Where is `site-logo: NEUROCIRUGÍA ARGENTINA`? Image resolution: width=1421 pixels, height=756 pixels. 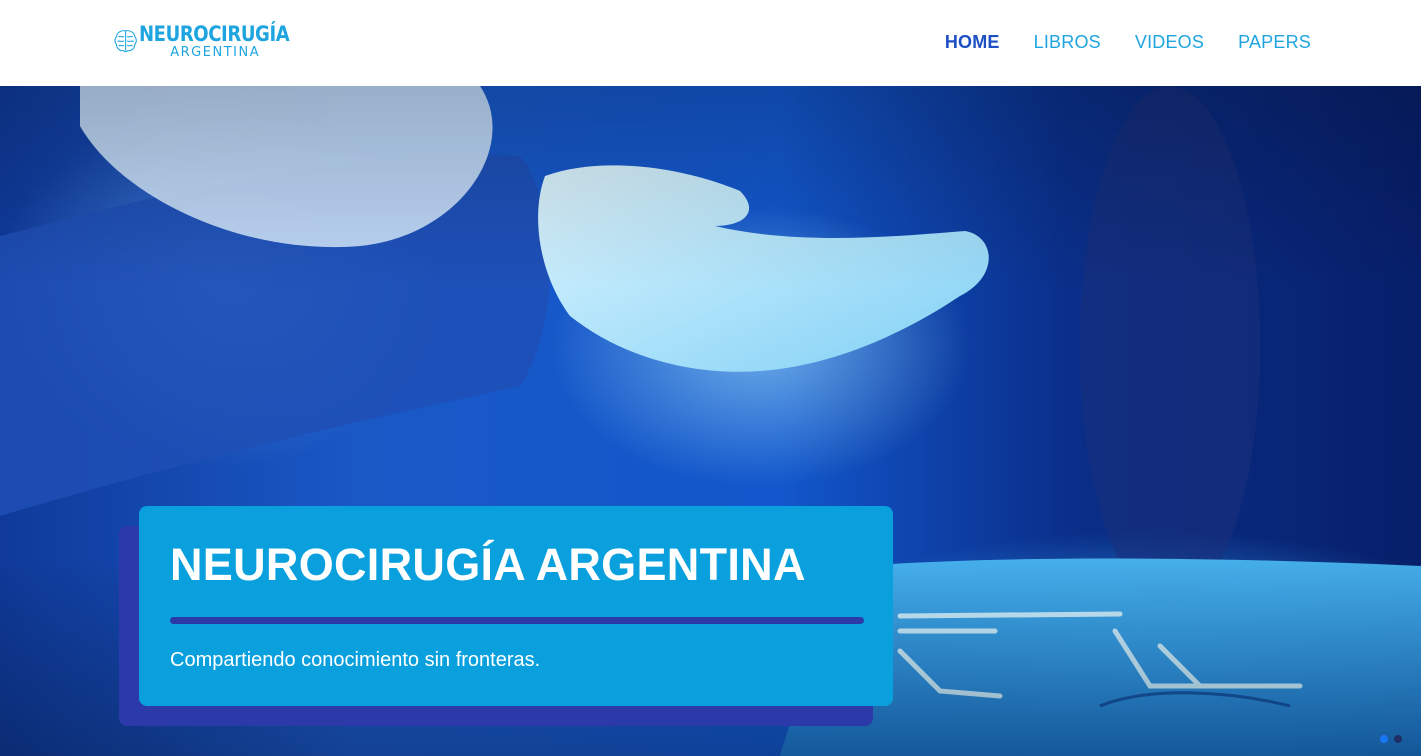
site-logo: NEUROCIRUGÍA ARGENTINA is located at coordinates (214, 41).